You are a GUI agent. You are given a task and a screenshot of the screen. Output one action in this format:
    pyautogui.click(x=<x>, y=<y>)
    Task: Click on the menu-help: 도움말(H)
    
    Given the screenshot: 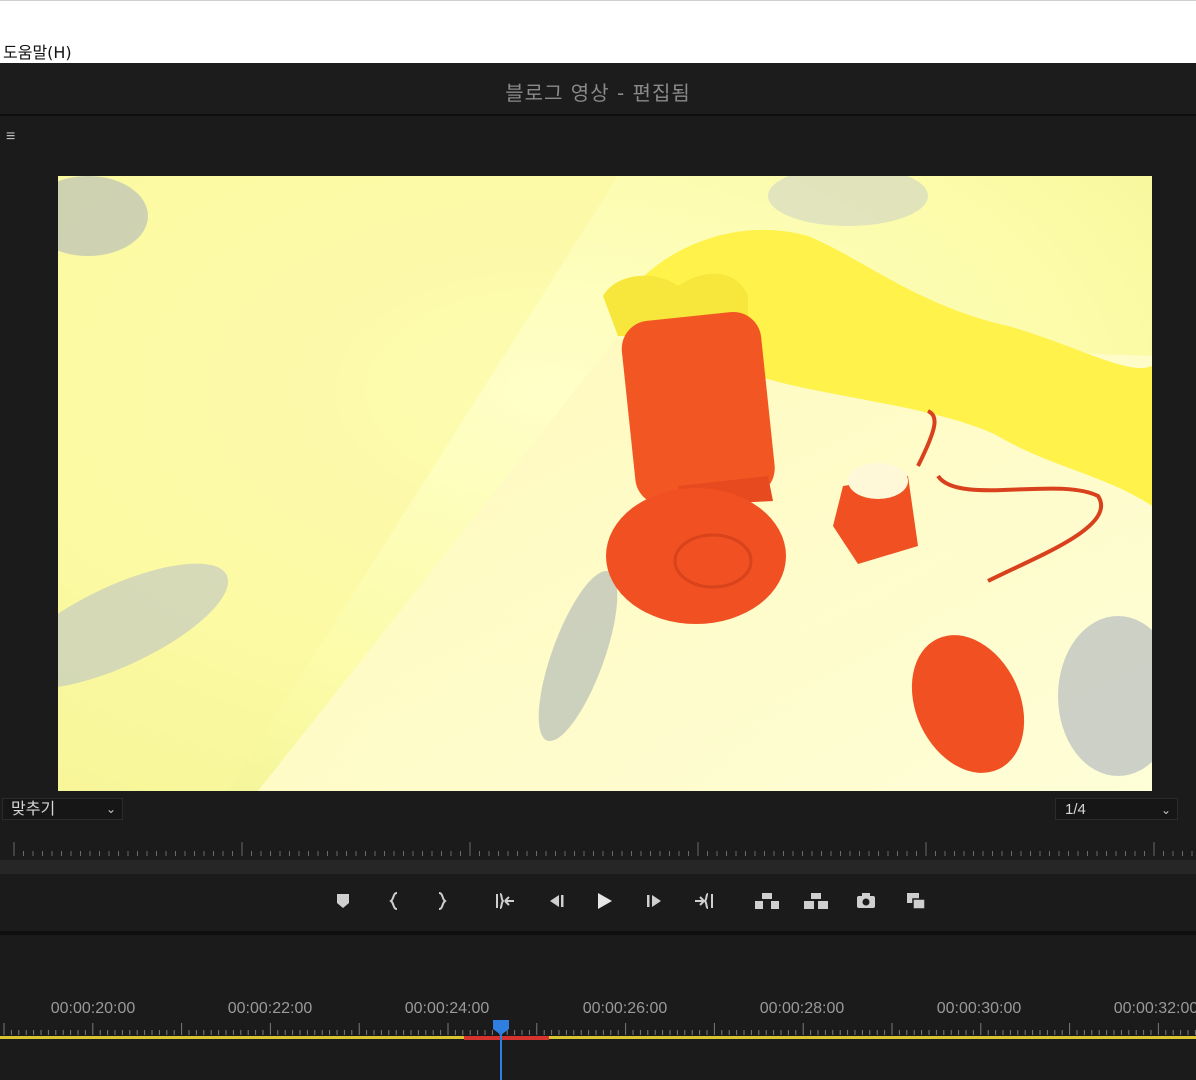 What is the action you would take?
    pyautogui.click(x=37, y=51)
    